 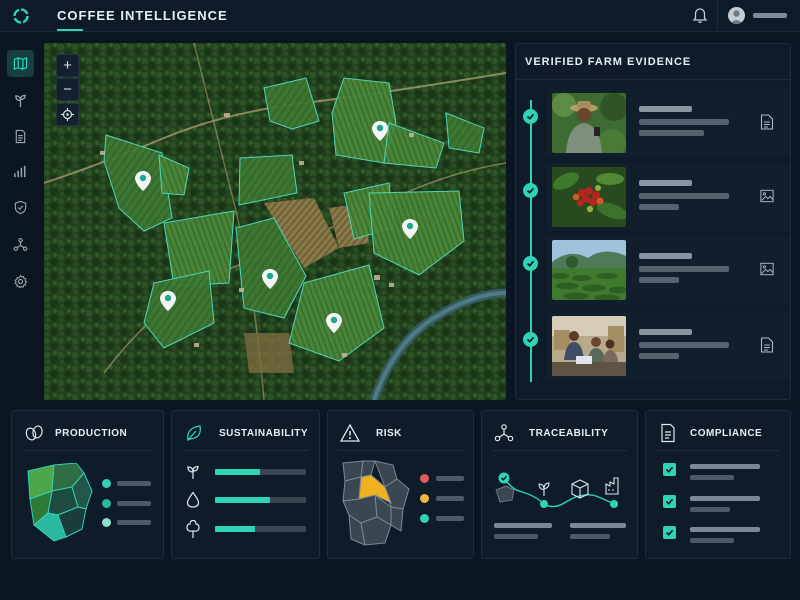 What do you see at coordinates (20, 207) in the screenshot?
I see `sidebar-item-security` at bounding box center [20, 207].